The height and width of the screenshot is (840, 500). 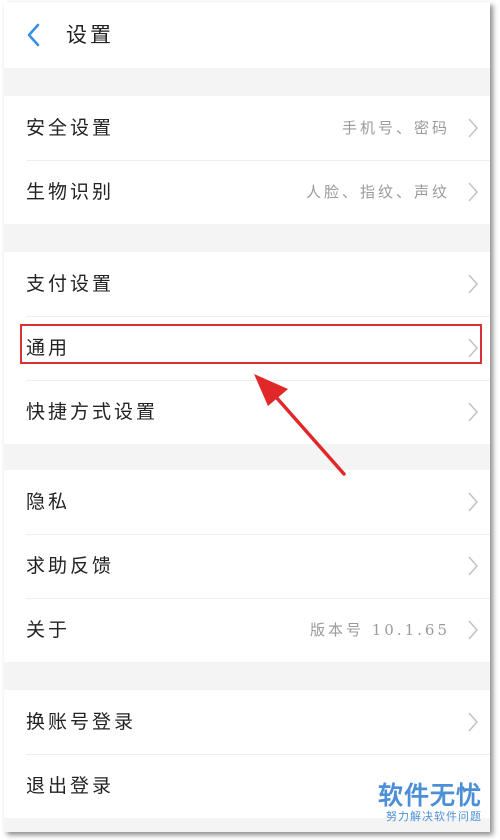 I want to click on row-shortcut-settings: 快捷方式设置, so click(x=247, y=412).